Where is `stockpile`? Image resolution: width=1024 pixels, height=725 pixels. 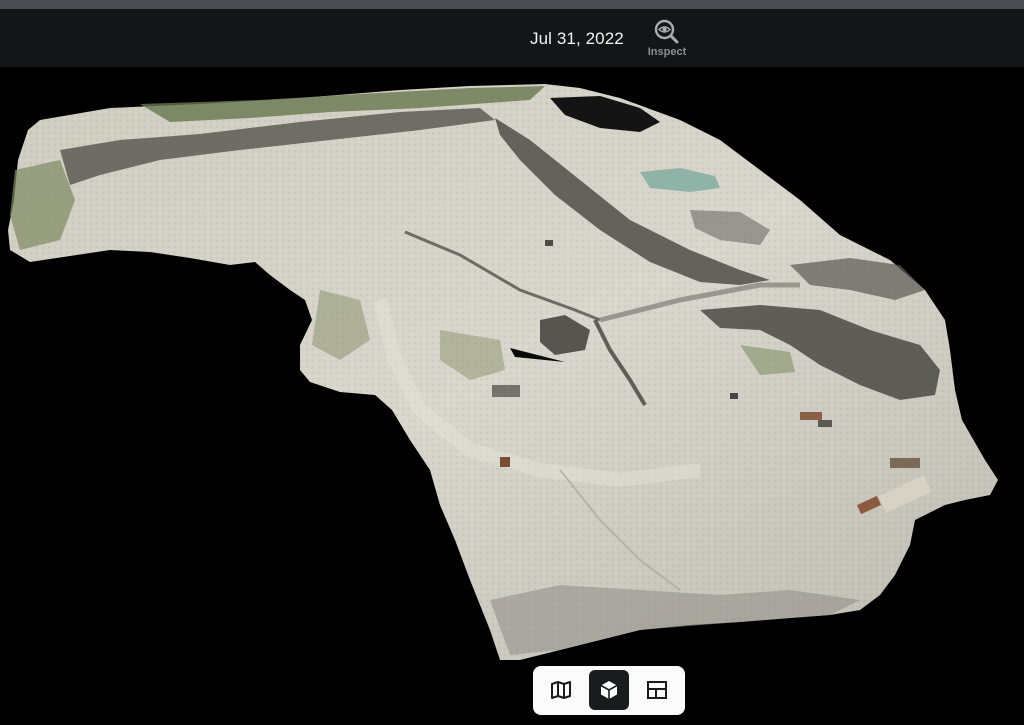
stockpile is located at coordinates (506, 391).